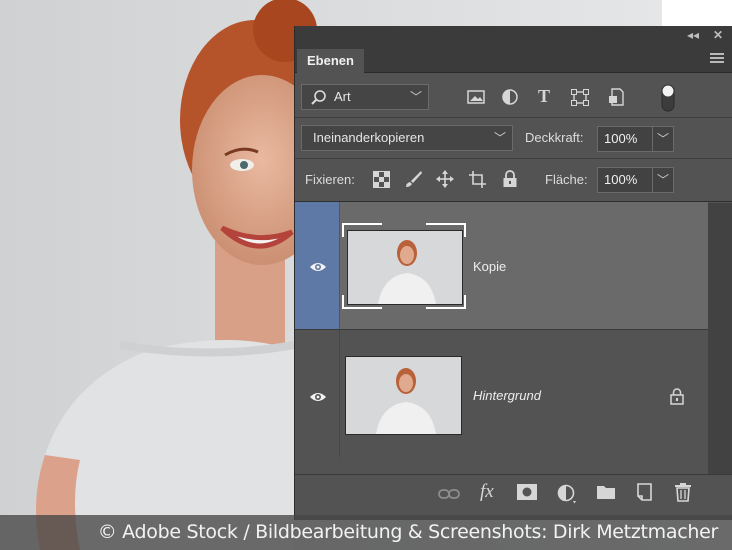 This screenshot has width=732, height=550. Describe the element at coordinates (365, 97) in the screenshot. I see `layer-kind-filter-select: Art ﹀` at that location.